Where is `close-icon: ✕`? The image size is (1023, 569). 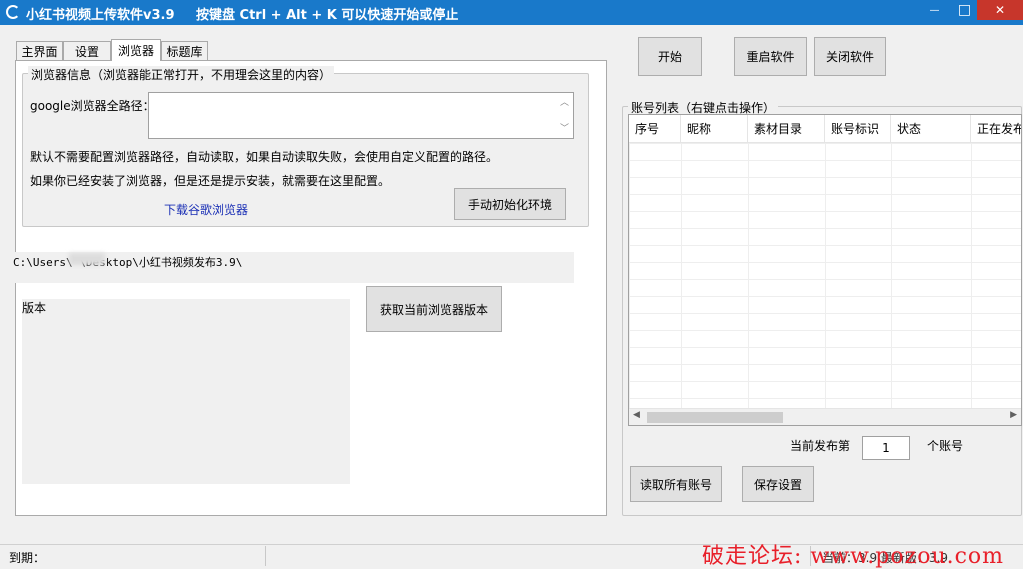 close-icon: ✕ is located at coordinates (1000, 10).